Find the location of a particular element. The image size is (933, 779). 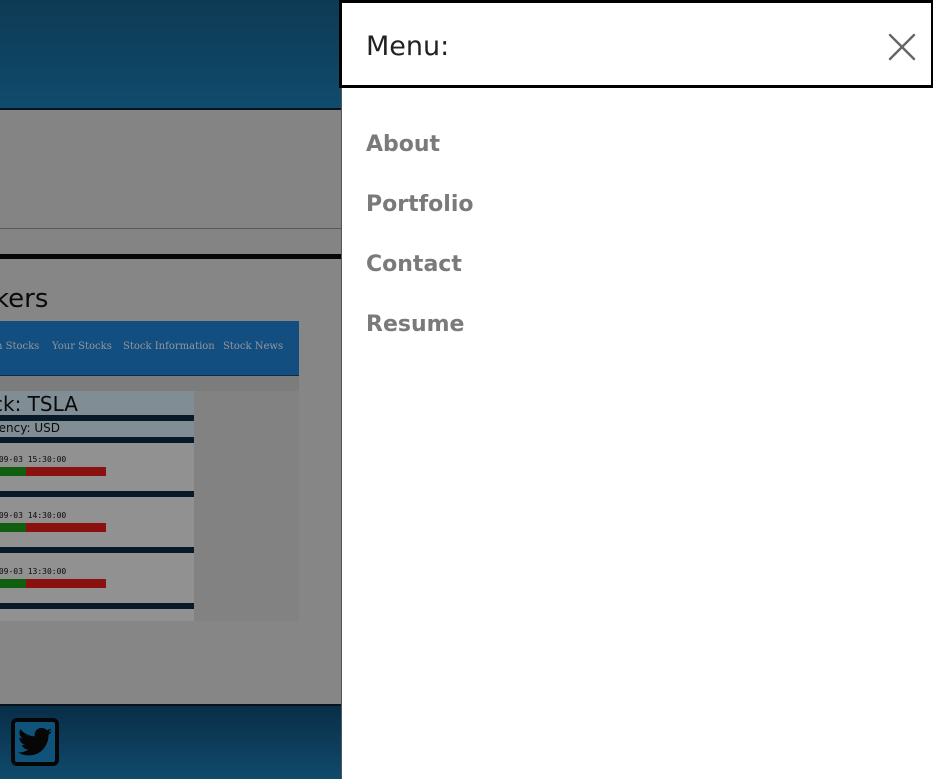

stock-entry: -09-03 15:30:00 is located at coordinates (97, 468).